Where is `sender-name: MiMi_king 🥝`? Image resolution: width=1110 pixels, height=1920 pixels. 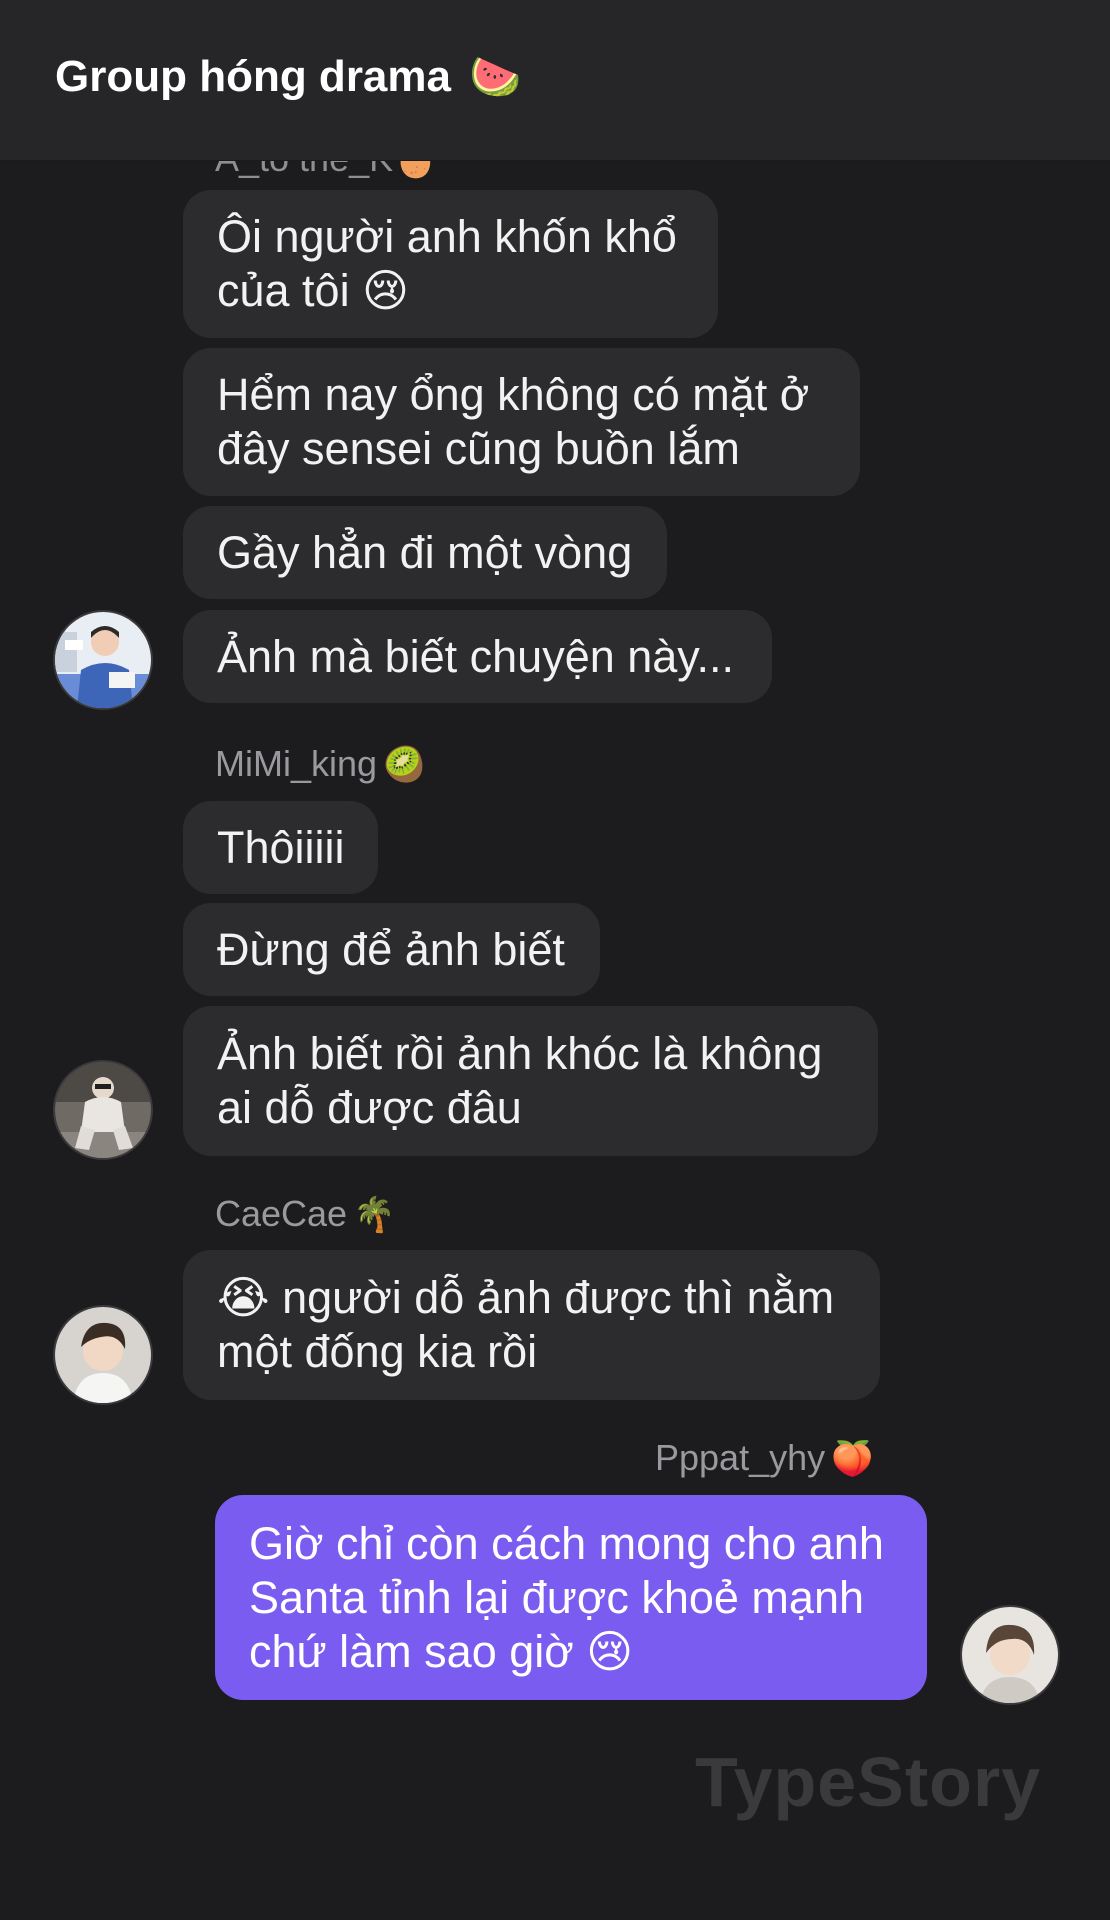 sender-name: MiMi_king 🥝 is located at coordinates (320, 763).